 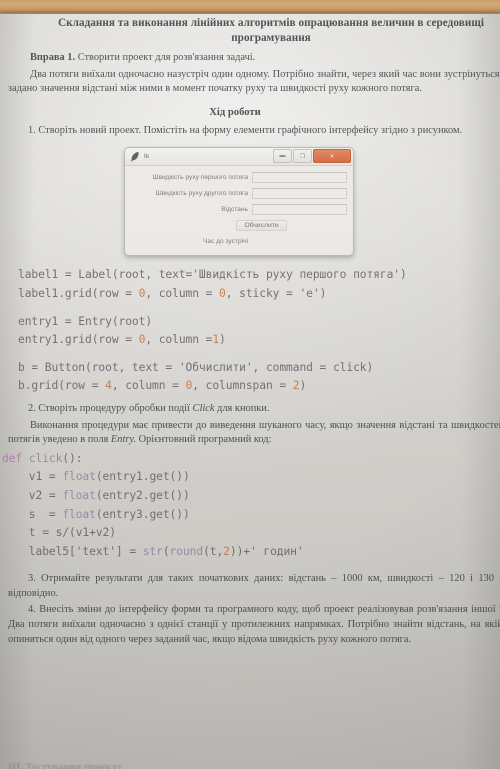 What do you see at coordinates (299, 178) in the screenshot?
I see `tk-entry-speed1` at bounding box center [299, 178].